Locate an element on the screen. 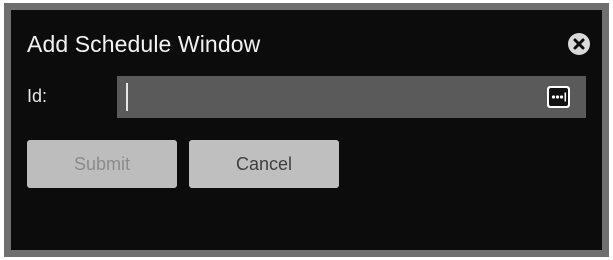 The height and width of the screenshot is (260, 613). close-icon is located at coordinates (579, 44).